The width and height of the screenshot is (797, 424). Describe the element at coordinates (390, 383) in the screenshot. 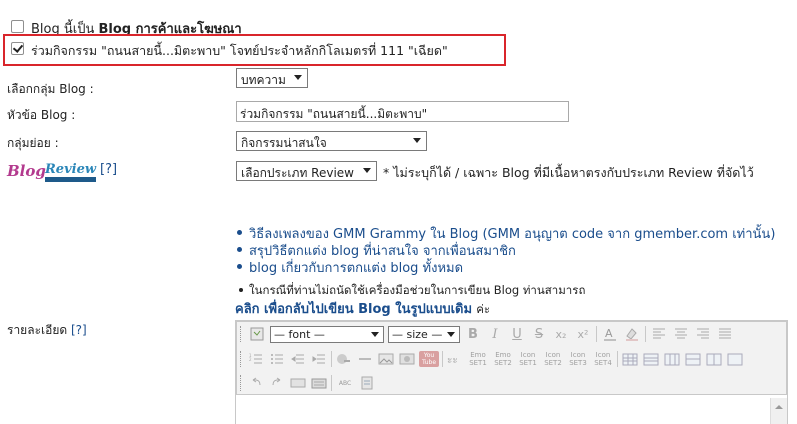

I see `toolbar-row-3: ABC` at that location.